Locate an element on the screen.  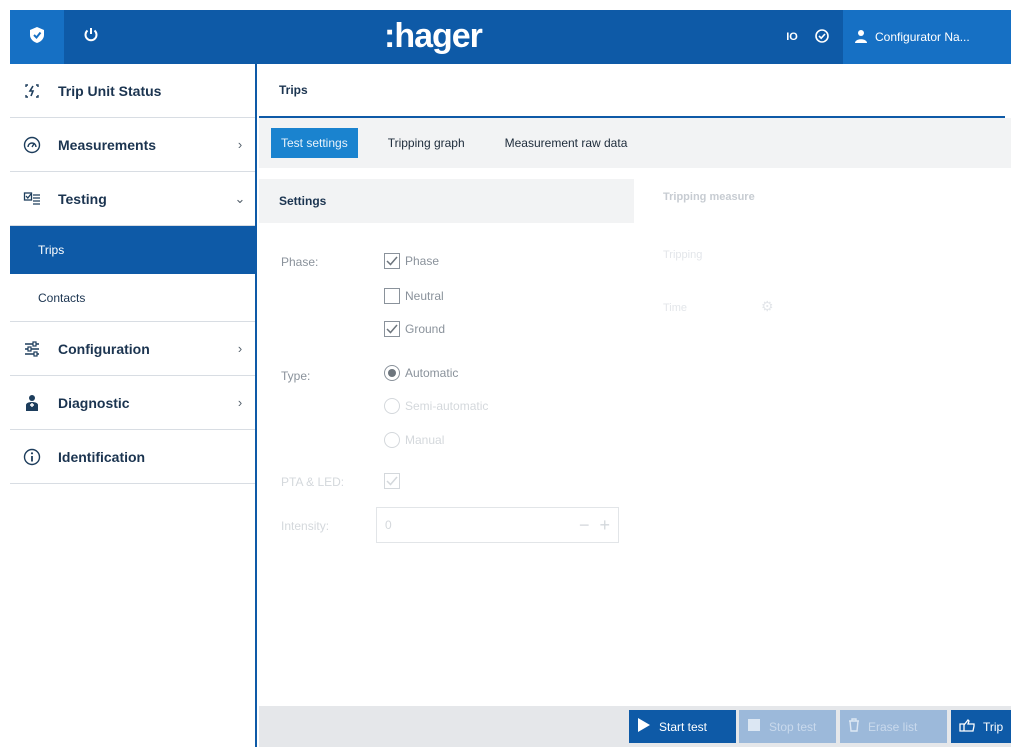
power-icon is located at coordinates (91, 37).